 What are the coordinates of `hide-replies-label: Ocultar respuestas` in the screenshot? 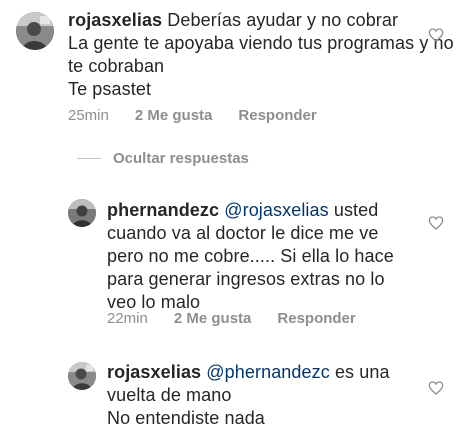 It's located at (181, 158).